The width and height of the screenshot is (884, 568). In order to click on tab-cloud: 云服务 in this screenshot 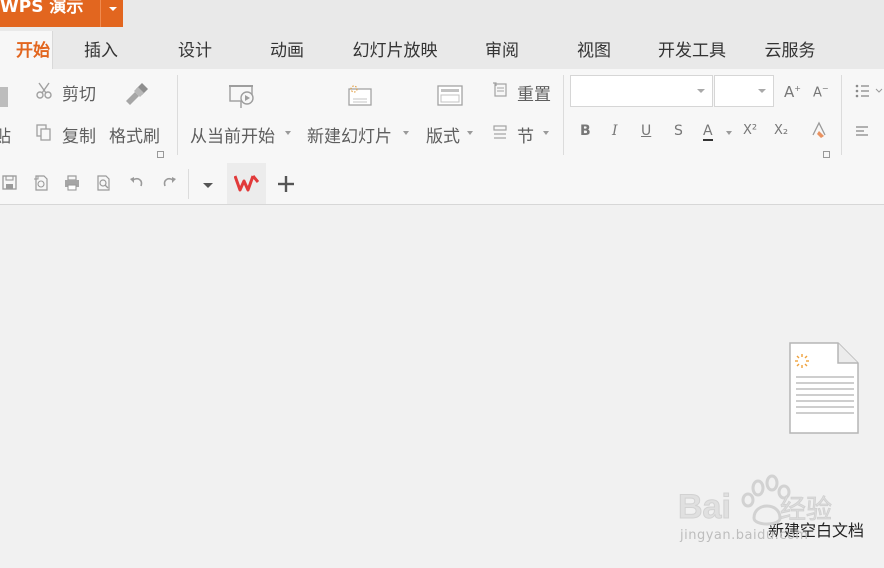, I will do `click(790, 50)`.